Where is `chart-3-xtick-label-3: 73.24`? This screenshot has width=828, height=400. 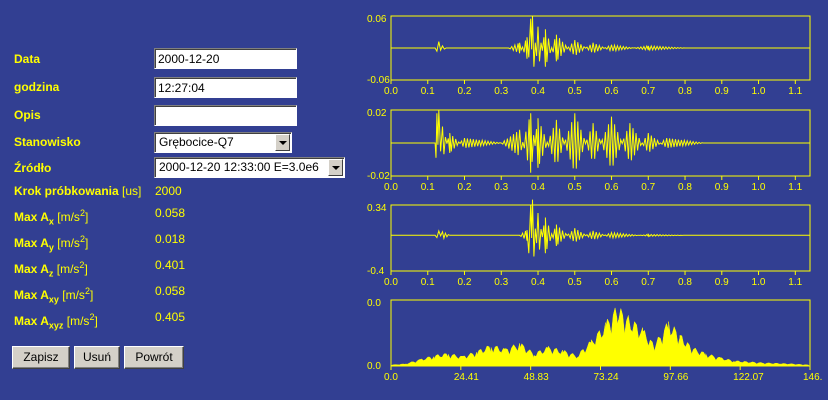 chart-3-xtick-label-3: 73.24 is located at coordinates (605, 377).